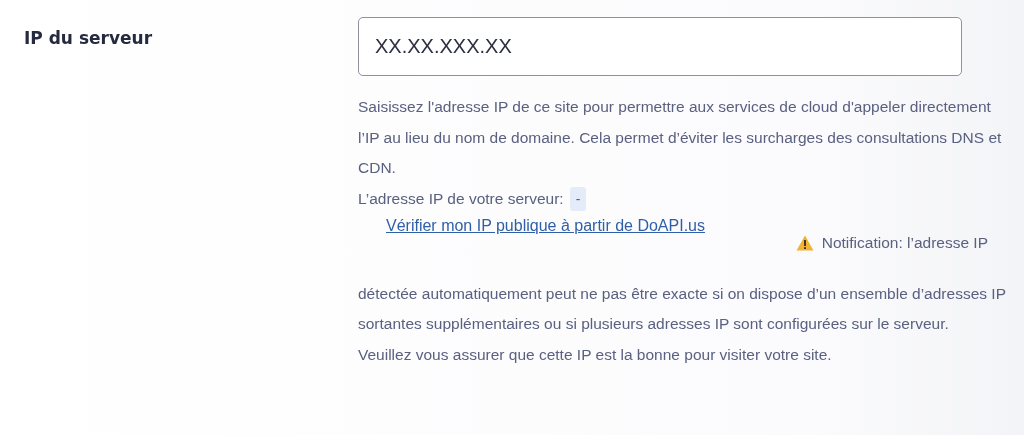 Image resolution: width=1024 pixels, height=435 pixels. I want to click on ip-input-field: XX.XX.XXX.XX, so click(660, 46).